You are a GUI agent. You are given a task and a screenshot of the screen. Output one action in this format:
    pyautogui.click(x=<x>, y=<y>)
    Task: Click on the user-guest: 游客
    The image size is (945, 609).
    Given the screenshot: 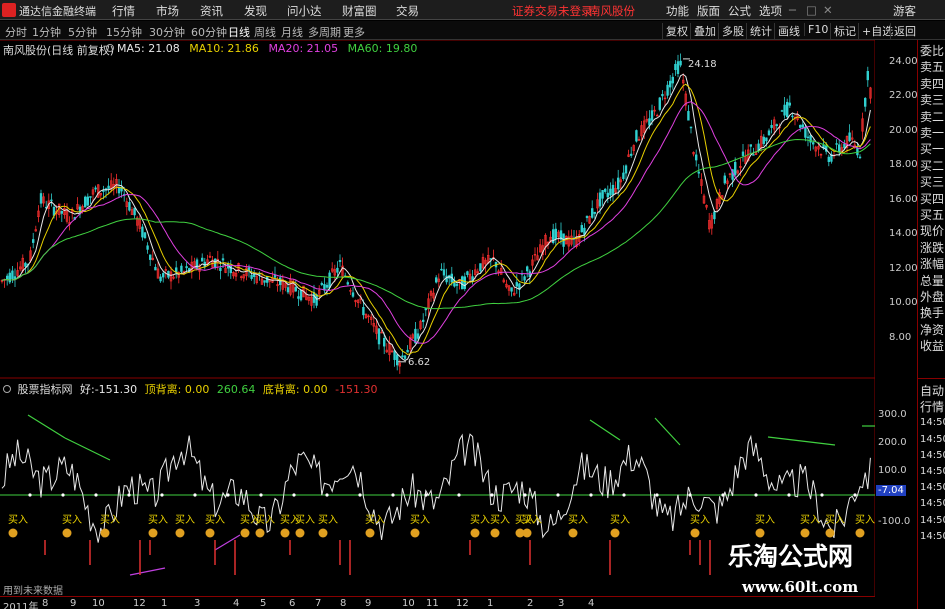 What is the action you would take?
    pyautogui.click(x=904, y=11)
    